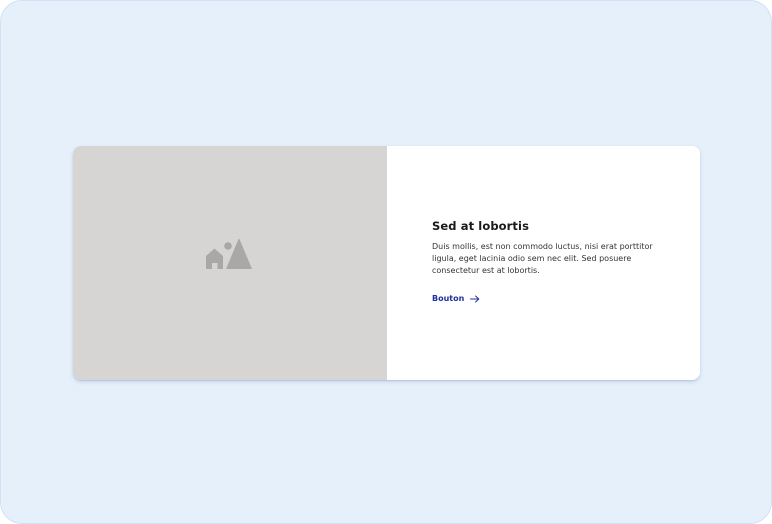 The image size is (772, 524). I want to click on arrow-right-icon, so click(475, 298).